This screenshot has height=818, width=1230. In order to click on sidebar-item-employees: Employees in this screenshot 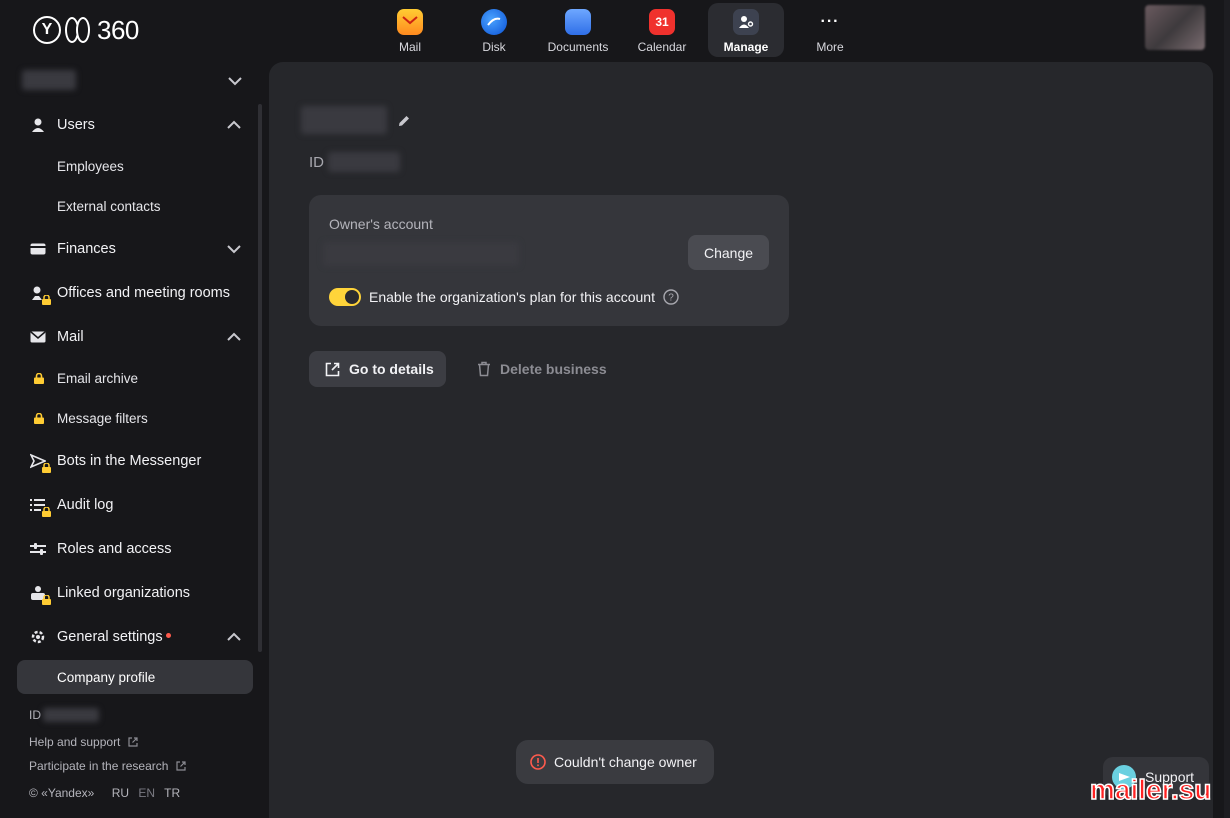, I will do `click(135, 166)`.